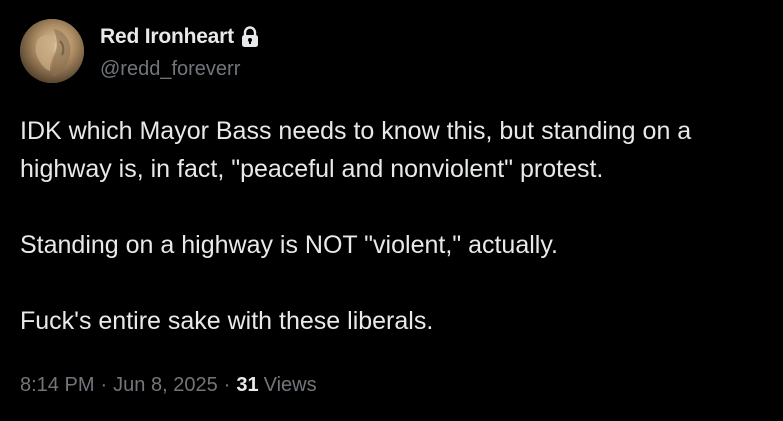  Describe the element at coordinates (57, 385) in the screenshot. I see `post-time: 8:14 PM` at that location.